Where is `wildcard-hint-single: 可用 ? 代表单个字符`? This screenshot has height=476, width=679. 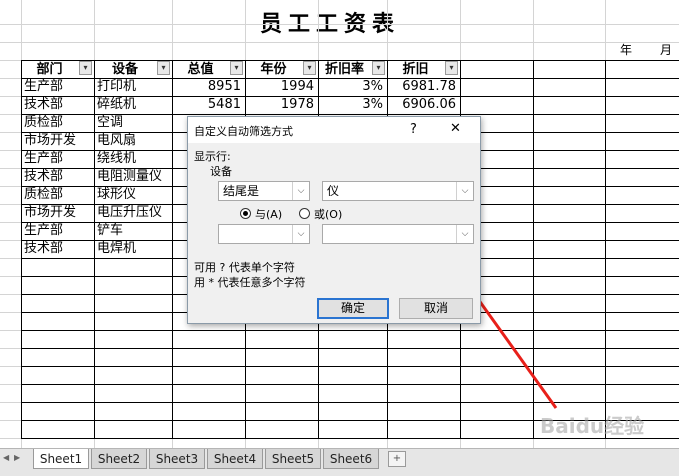 wildcard-hint-single: 可用 ? 代表单个字符 is located at coordinates (244, 267).